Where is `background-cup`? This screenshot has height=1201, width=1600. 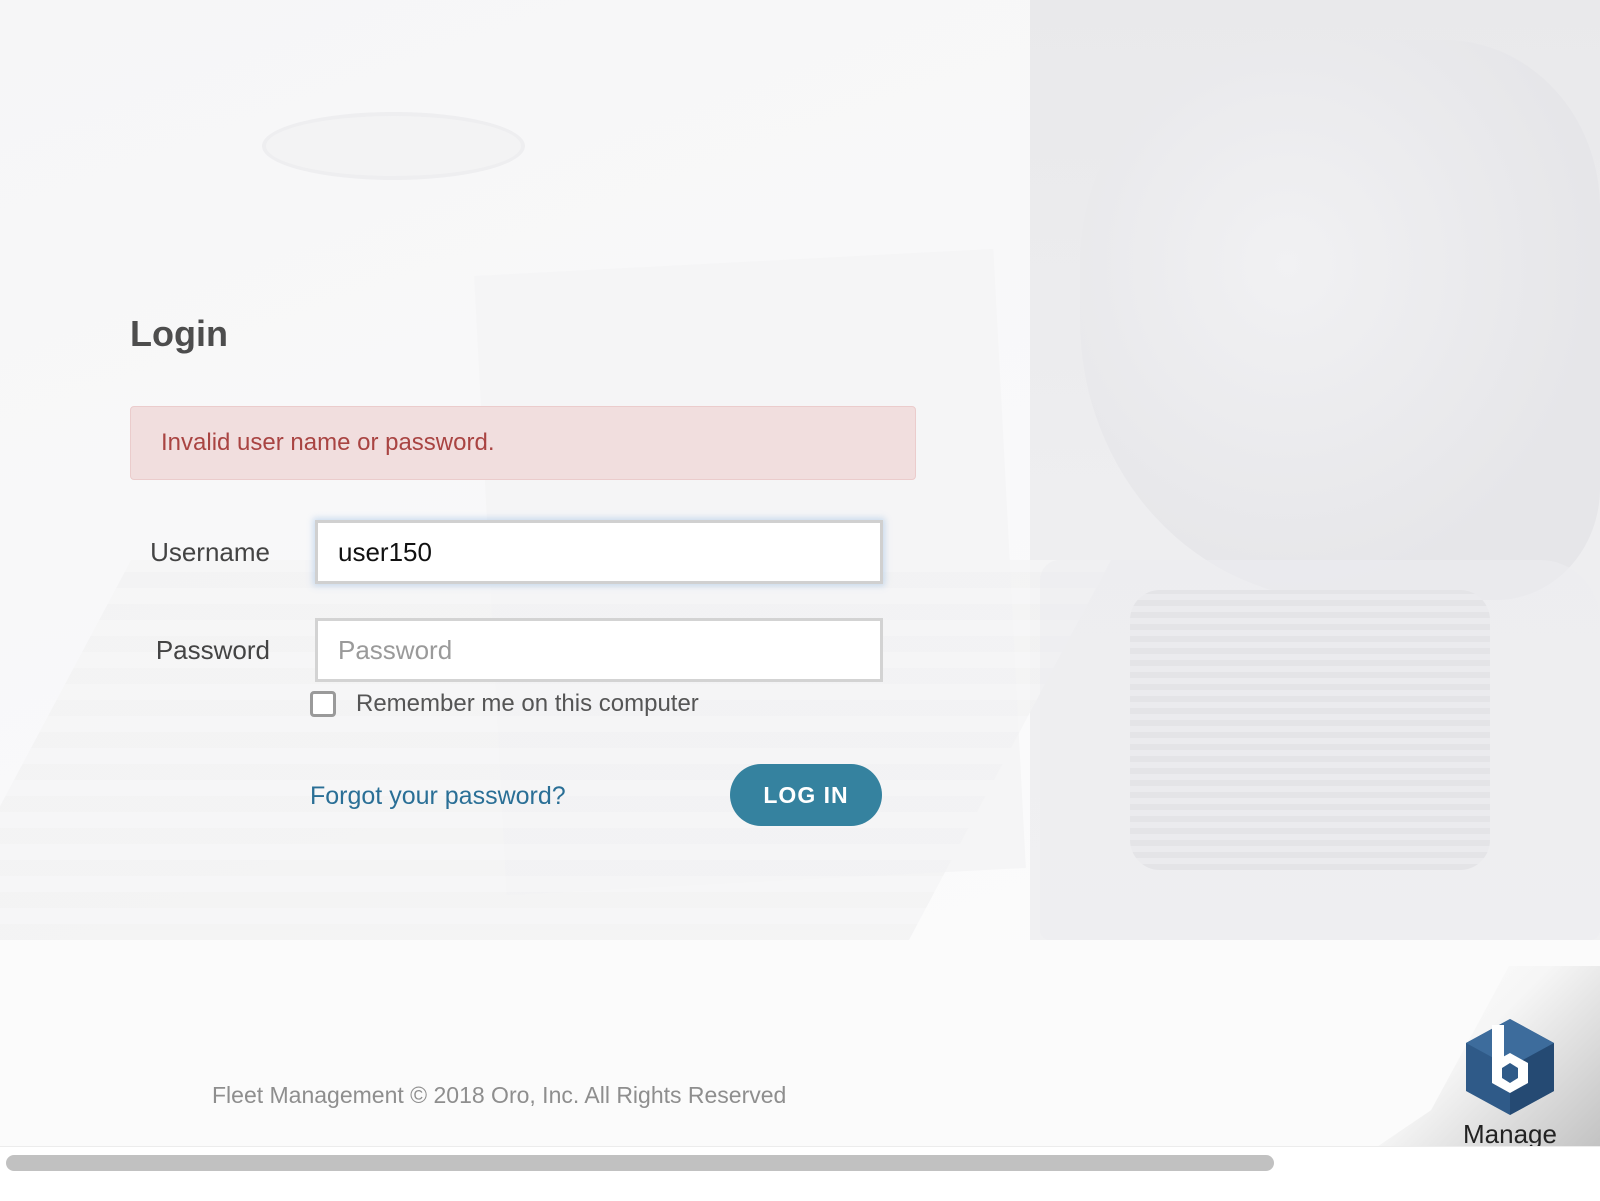
background-cup is located at coordinates (393, 146).